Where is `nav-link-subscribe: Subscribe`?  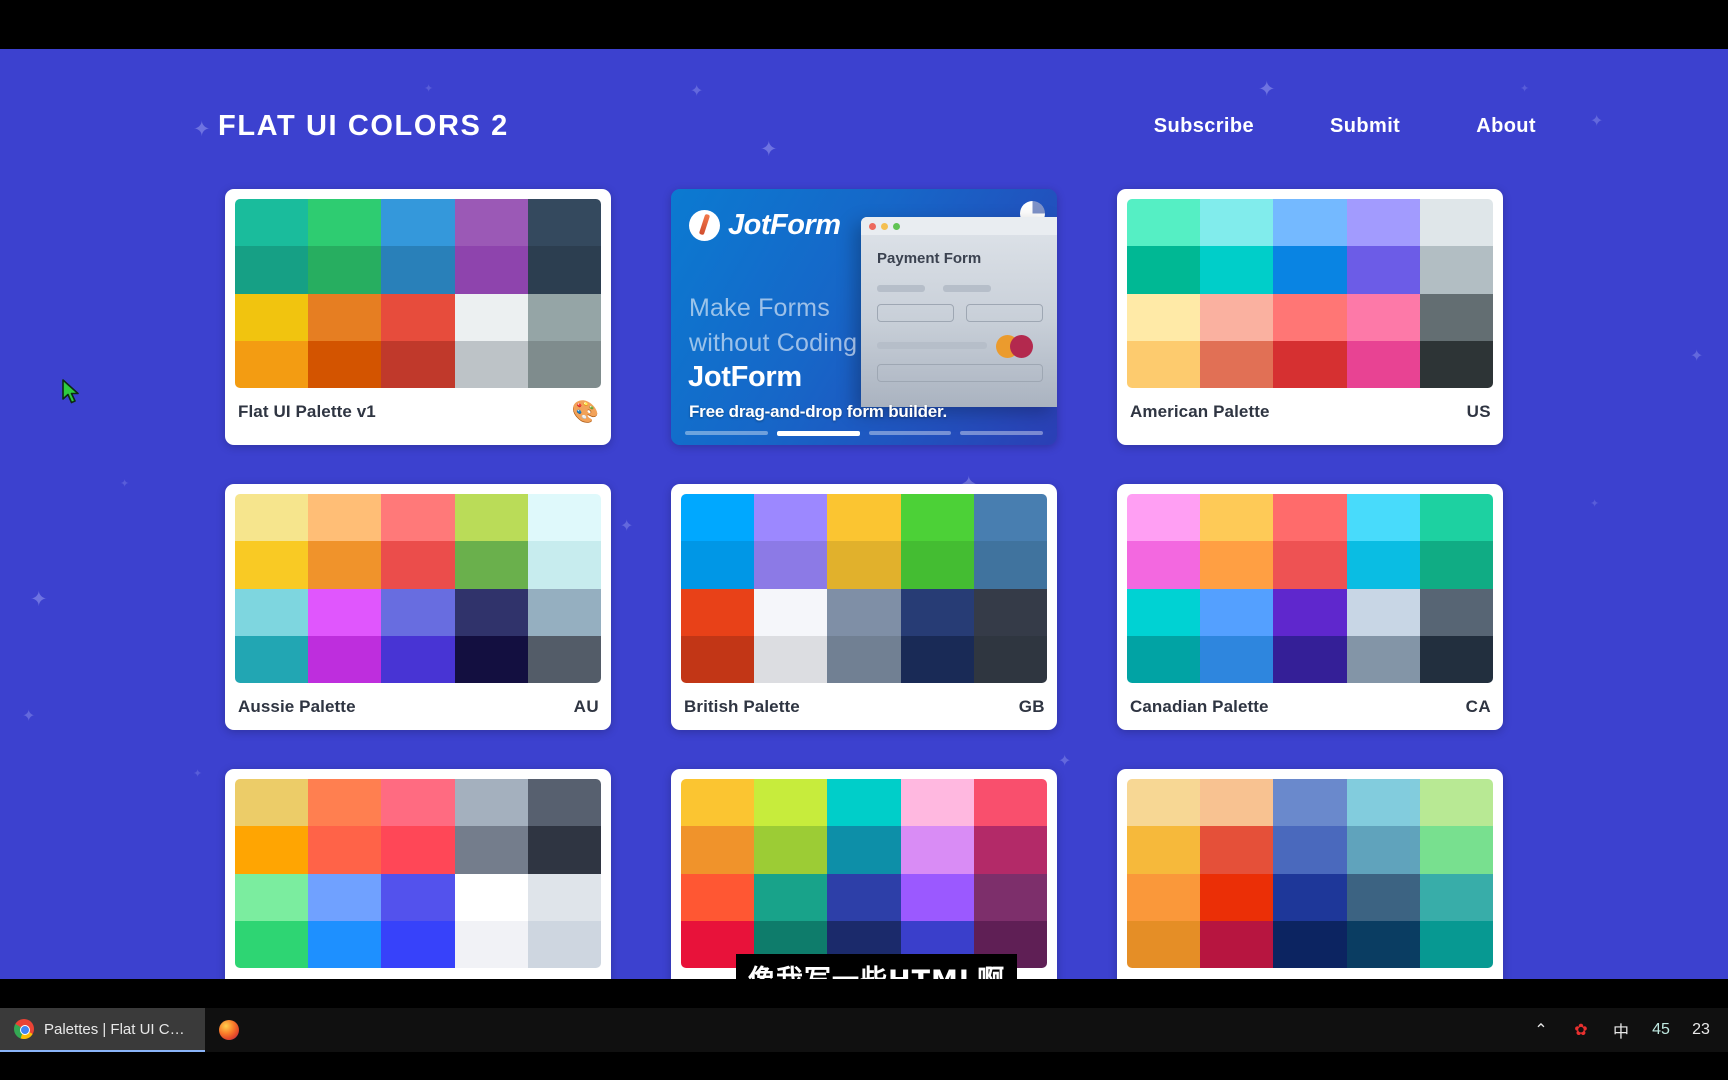
nav-link-subscribe: Subscribe is located at coordinates (1204, 126).